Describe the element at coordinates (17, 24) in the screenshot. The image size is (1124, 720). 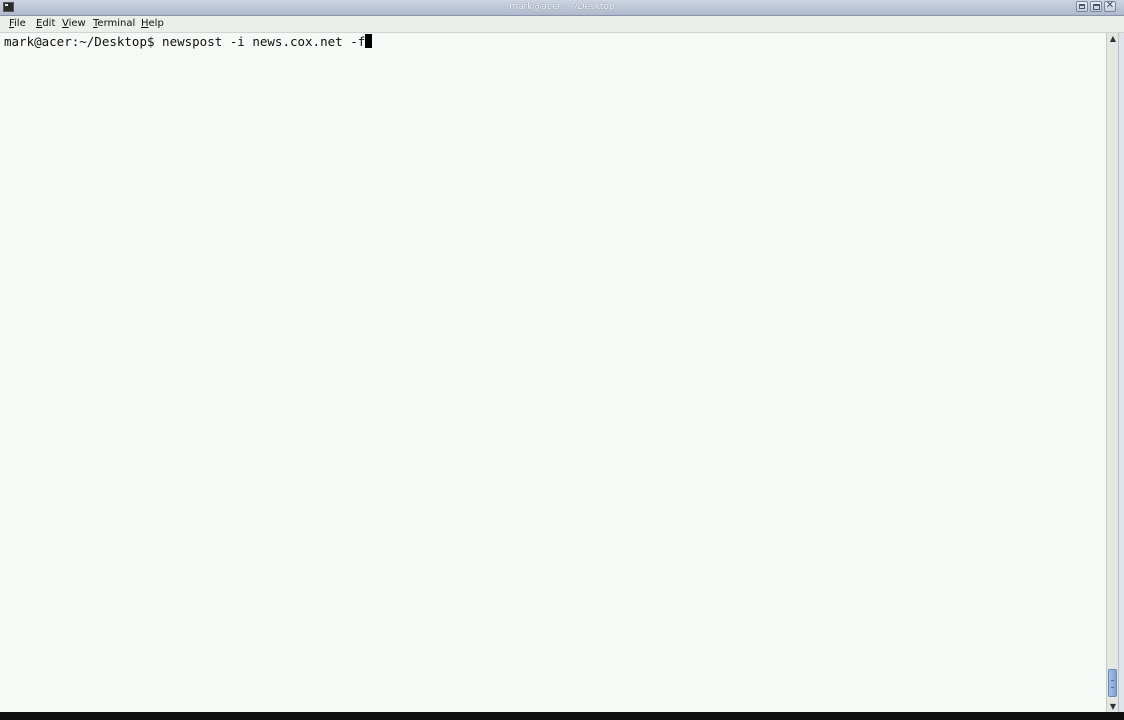
I see `menu-file: File` at that location.